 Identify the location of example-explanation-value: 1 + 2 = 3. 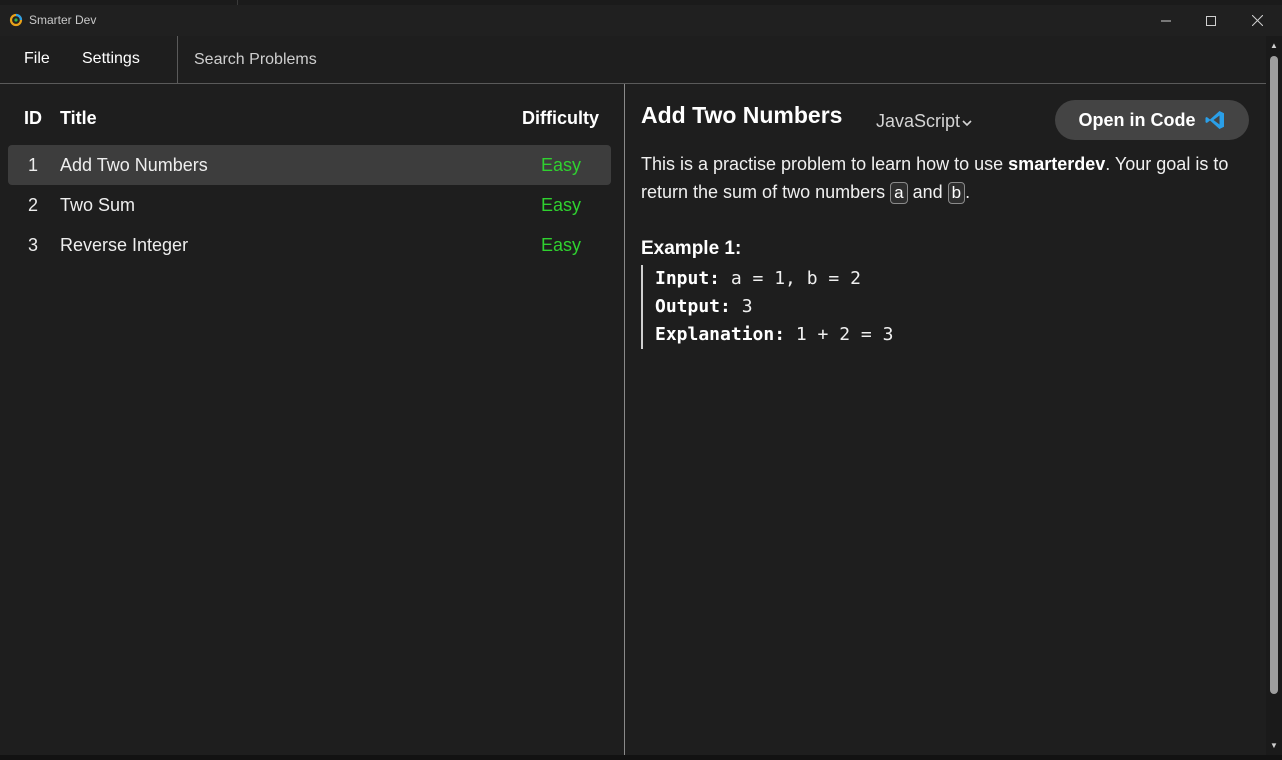
(839, 334).